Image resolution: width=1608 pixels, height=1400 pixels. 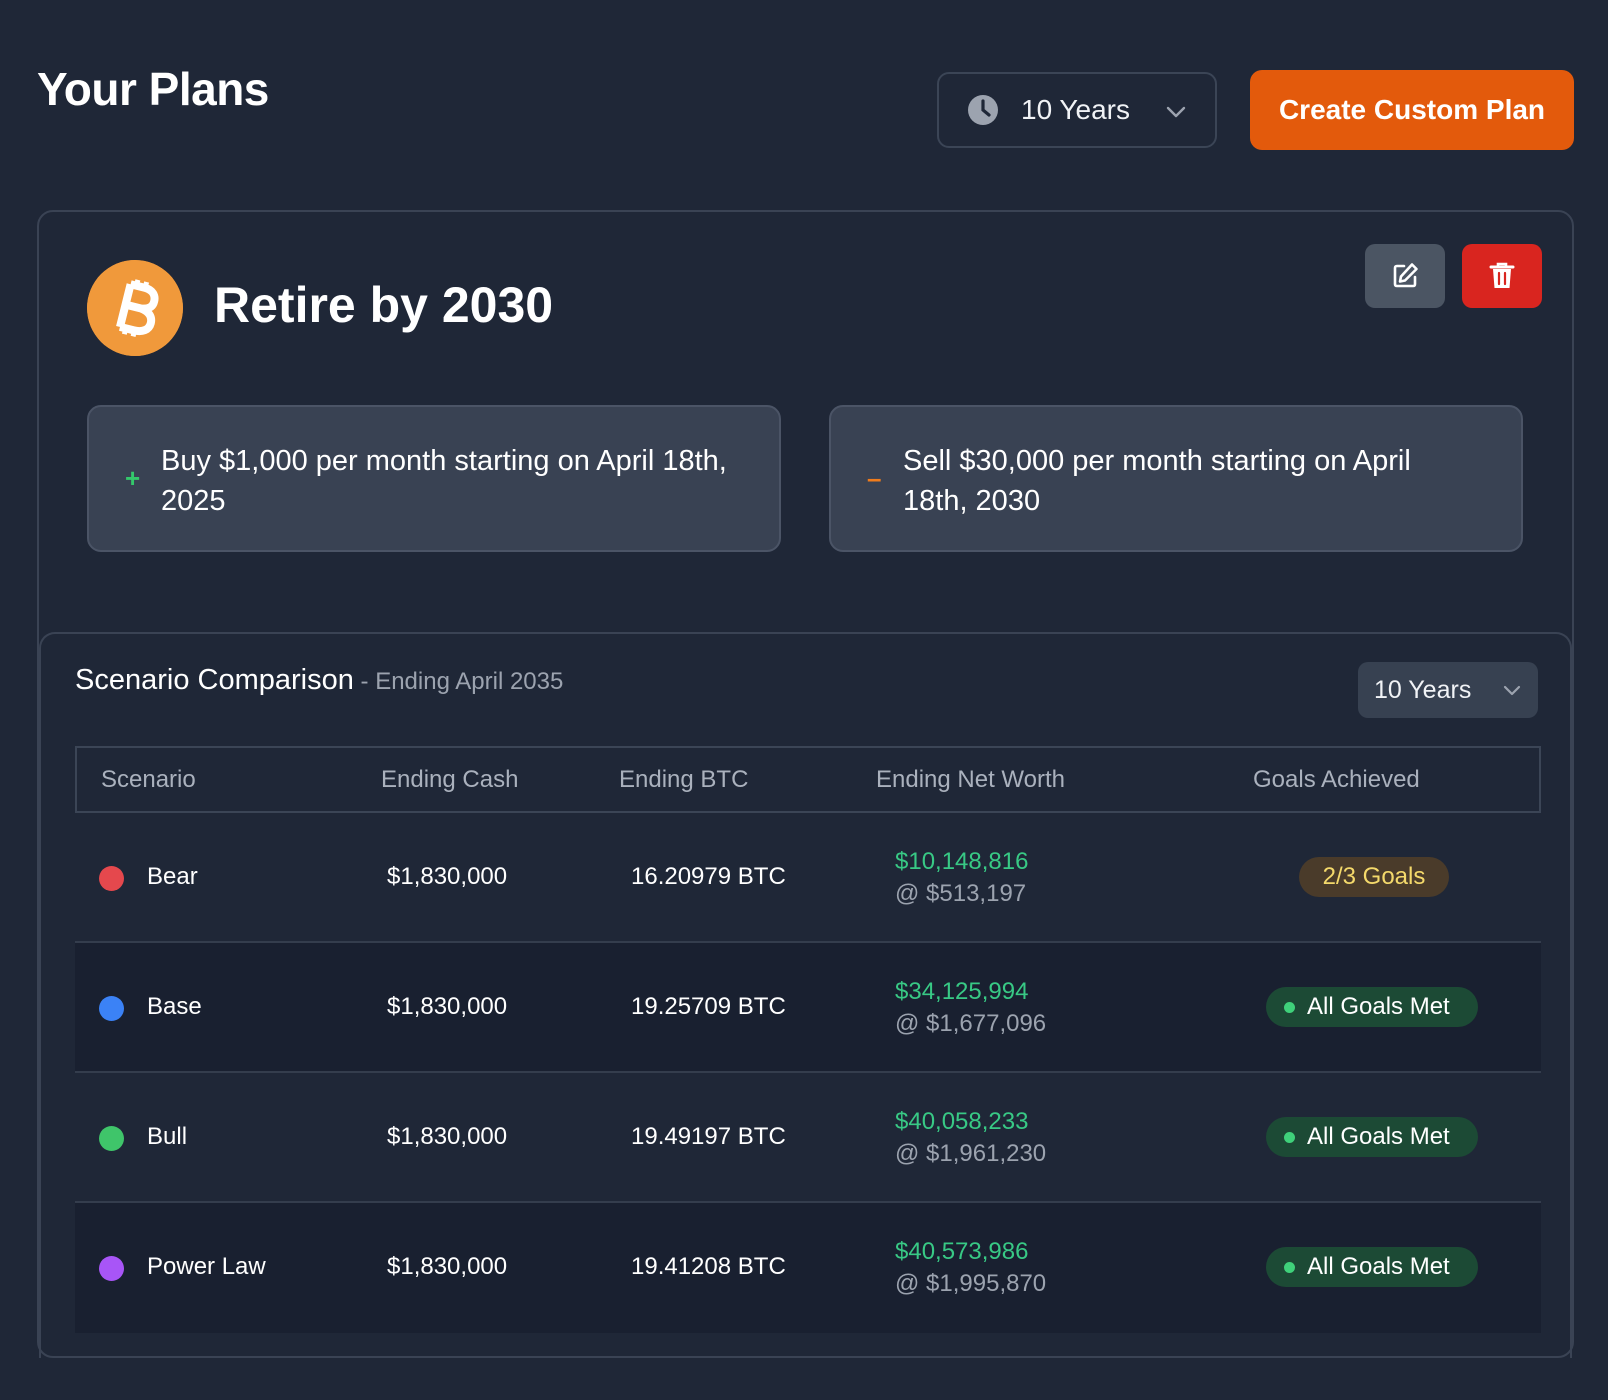 I want to click on plus-icon: +, so click(x=133, y=478).